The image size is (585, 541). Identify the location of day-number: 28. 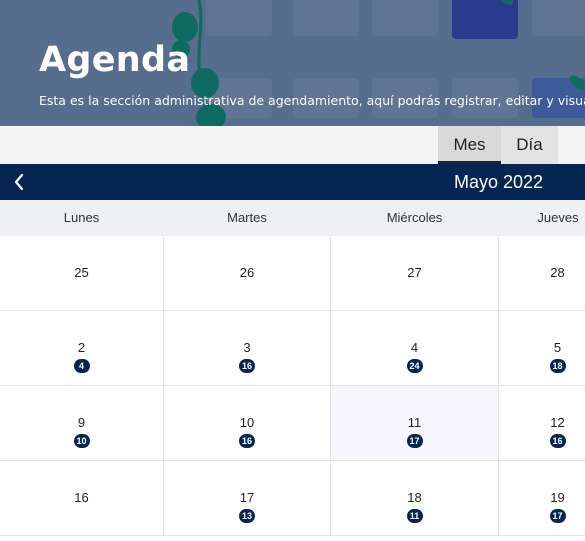
(557, 272).